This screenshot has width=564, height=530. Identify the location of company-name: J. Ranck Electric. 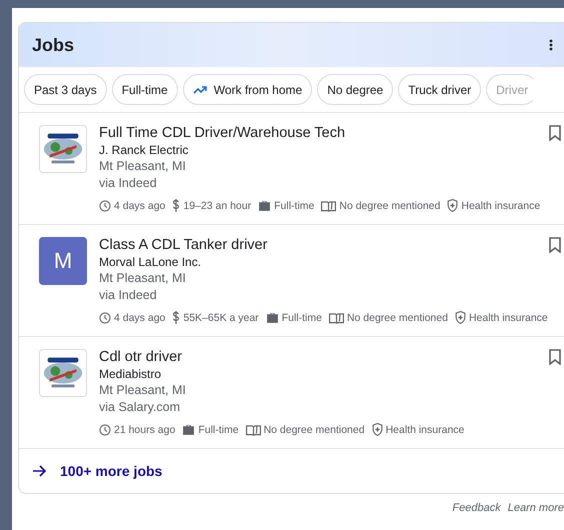
(144, 150).